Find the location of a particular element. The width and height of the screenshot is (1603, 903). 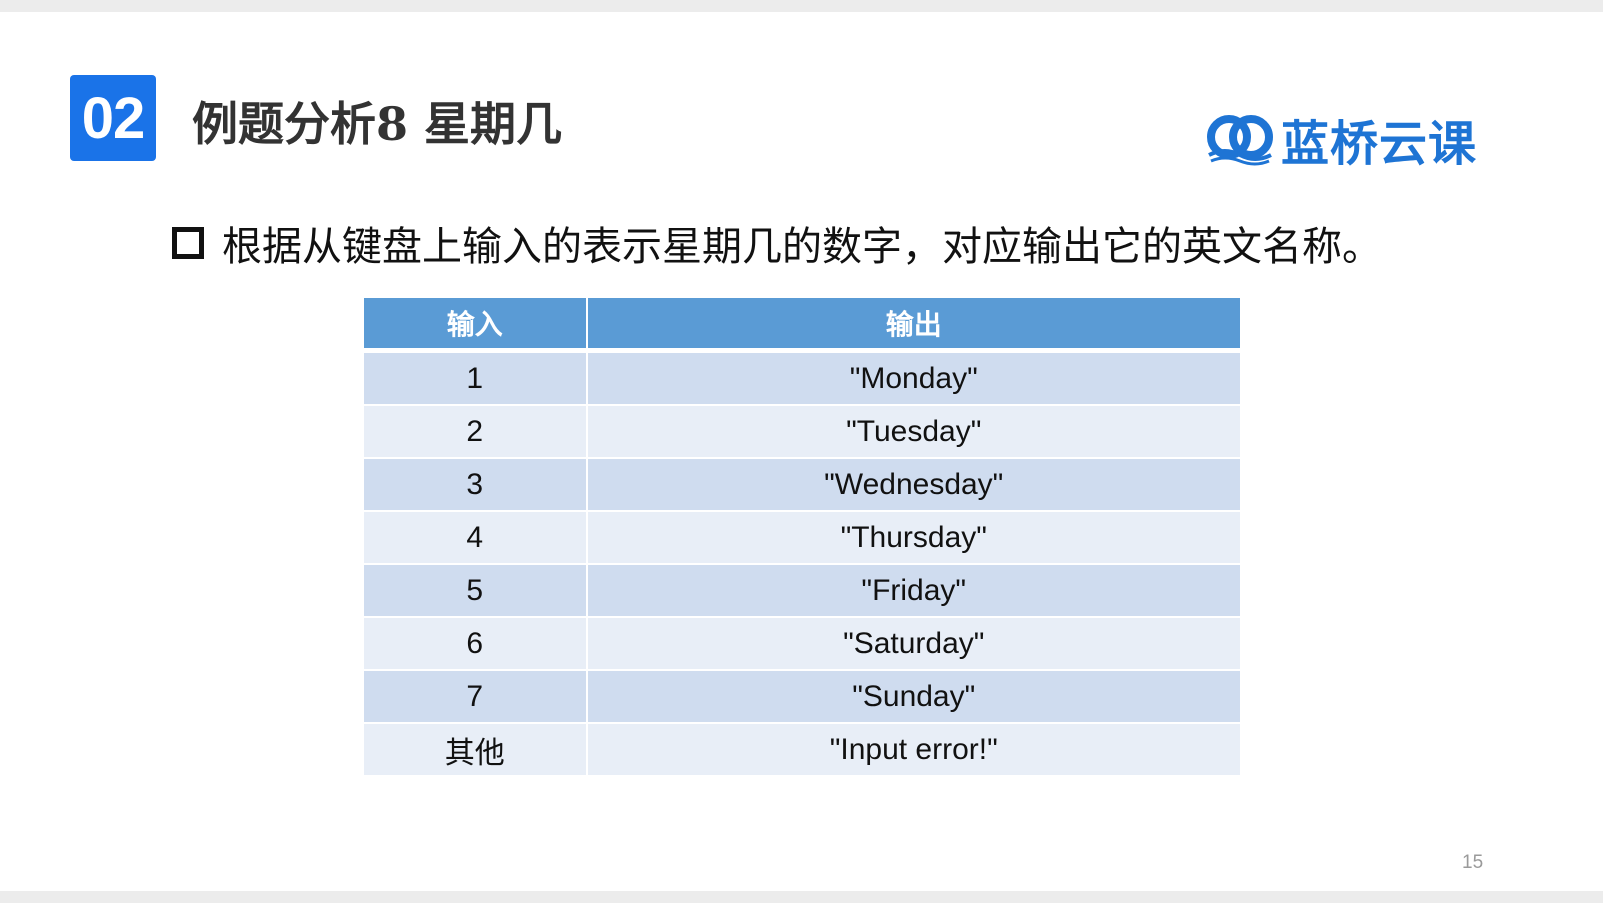

table-row: 3 "Wednesday" is located at coordinates (802, 483).